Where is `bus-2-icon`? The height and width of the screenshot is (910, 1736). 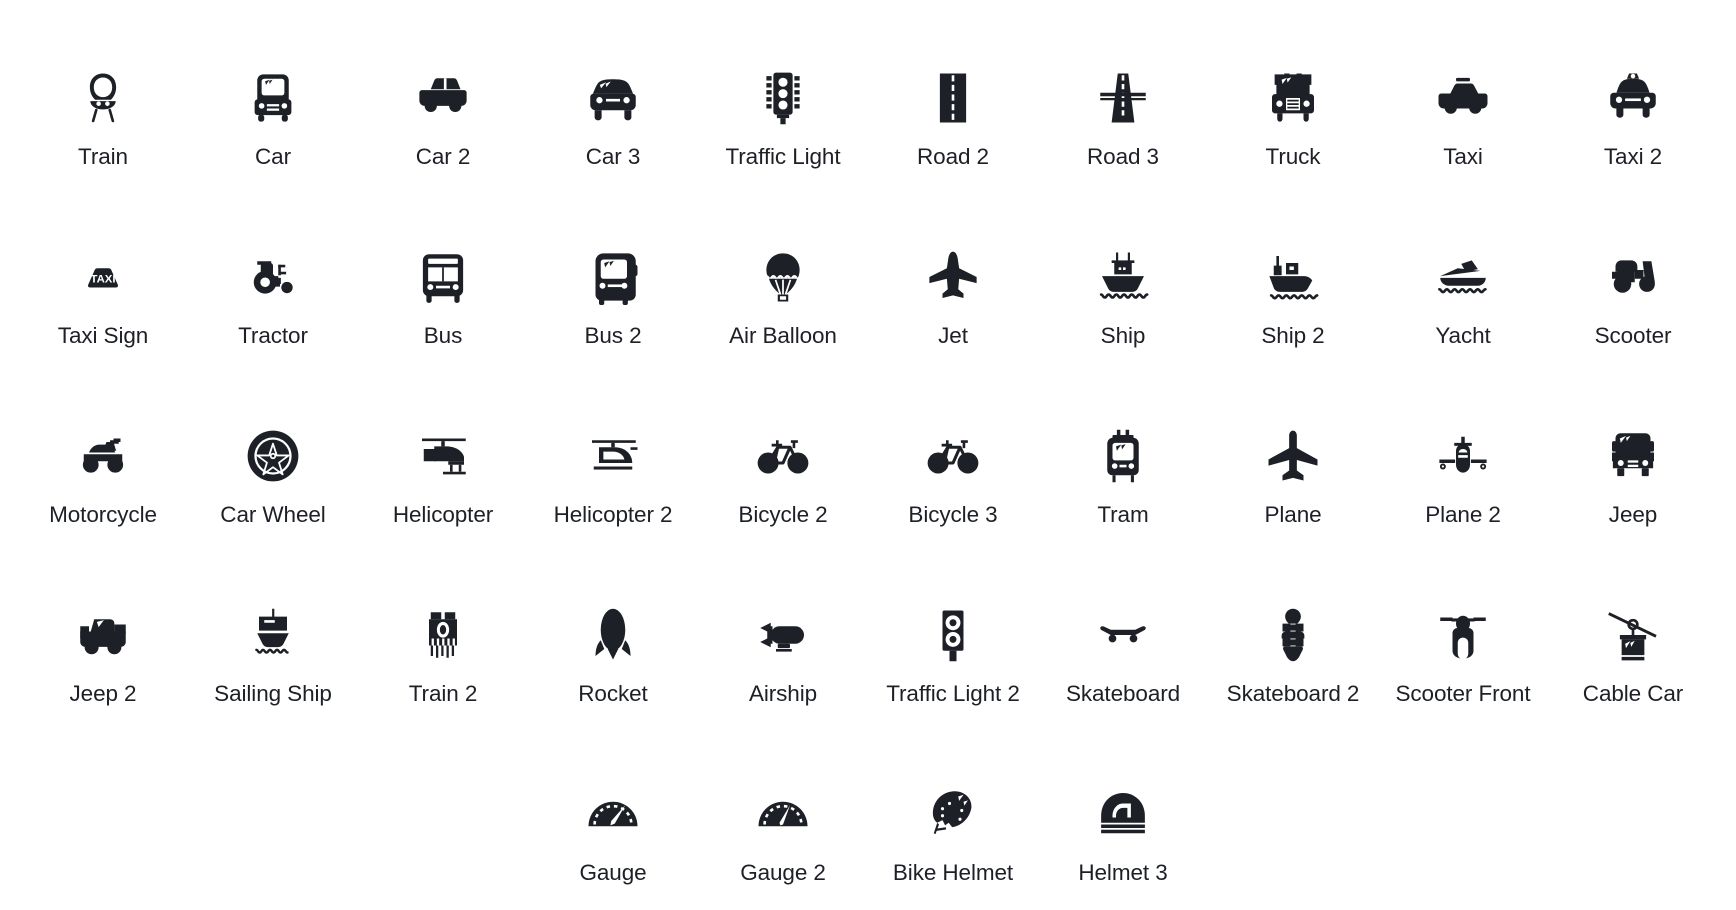 bus-2-icon is located at coordinates (613, 277).